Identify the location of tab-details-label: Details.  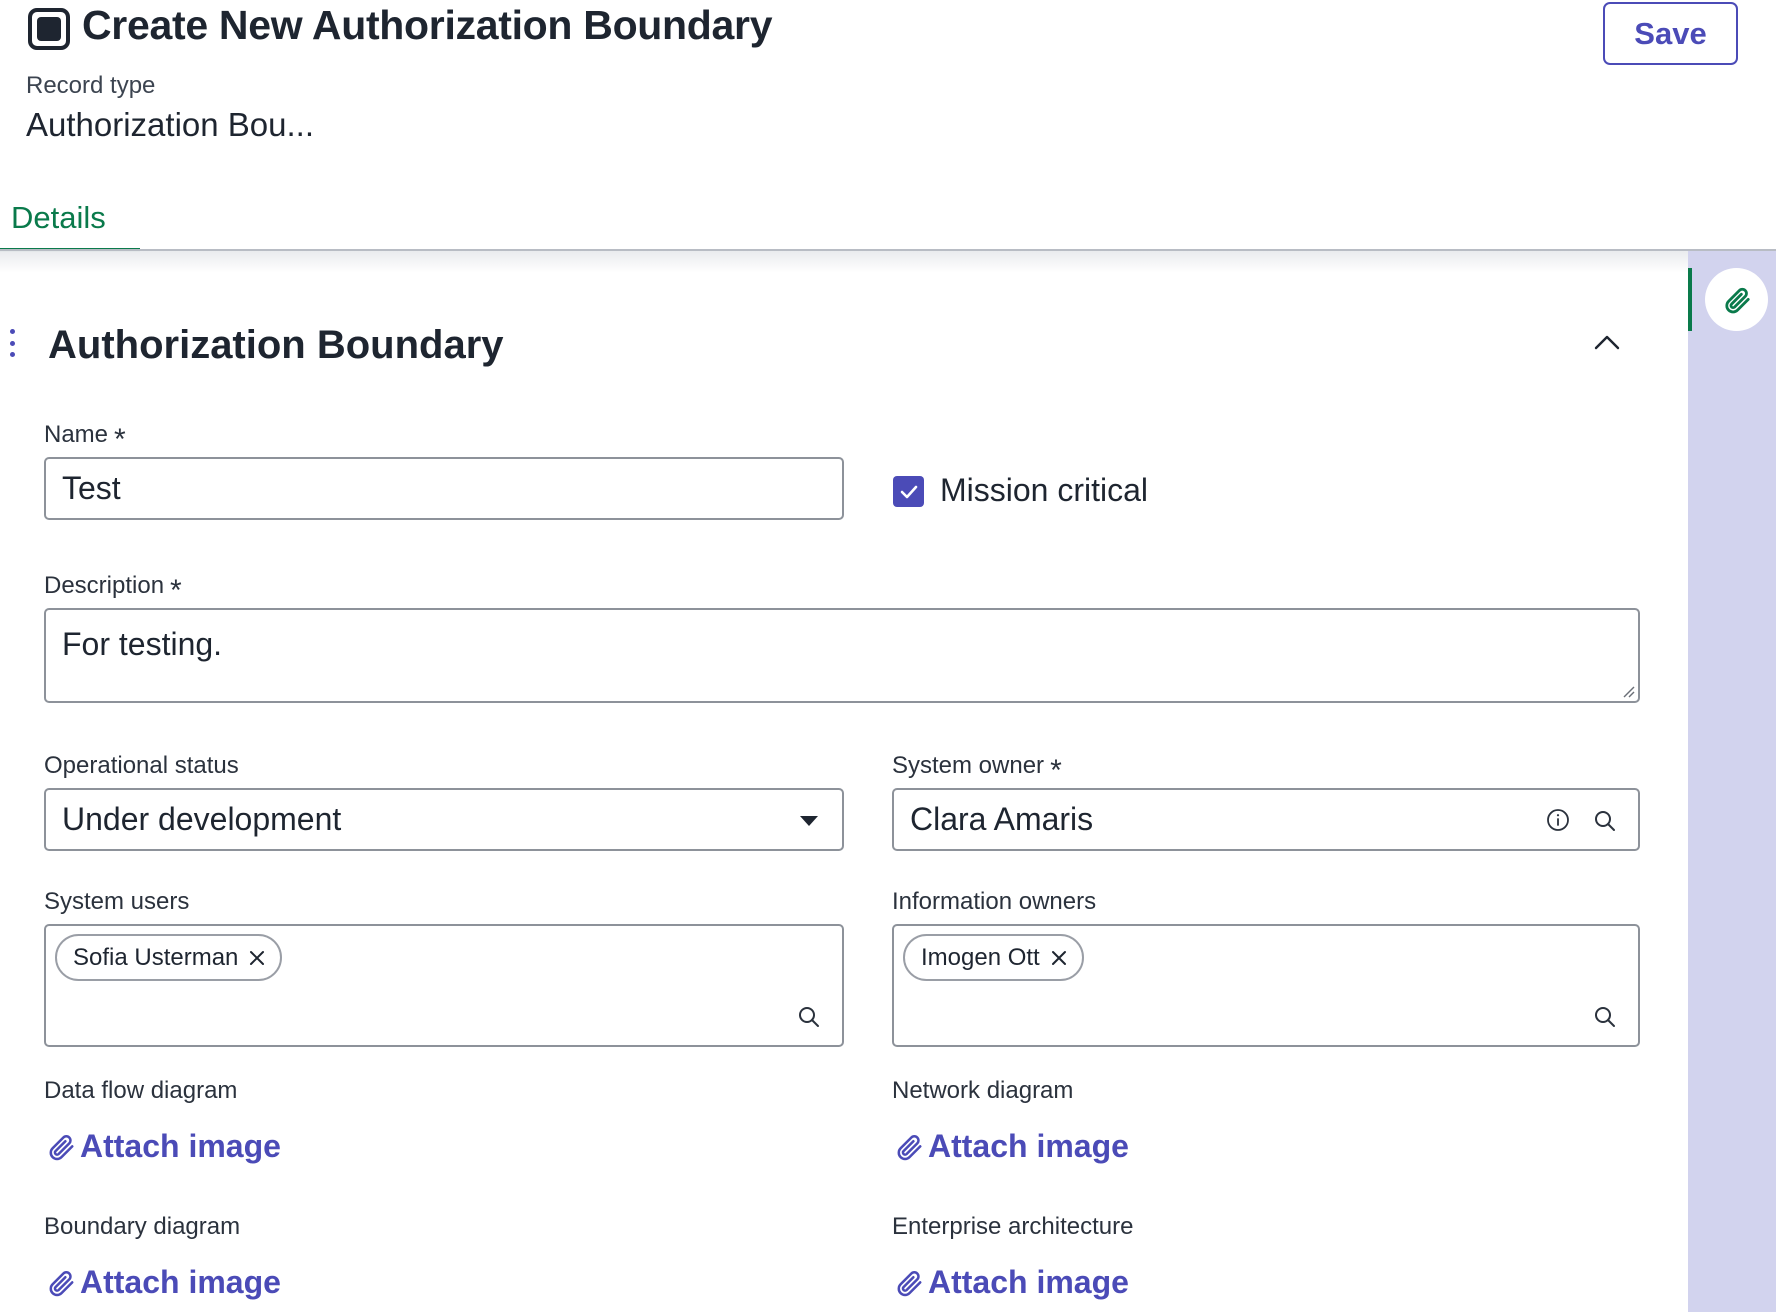
(58, 217).